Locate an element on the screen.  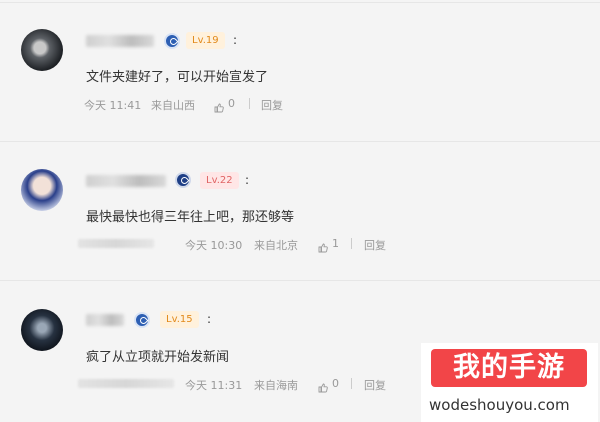
comment-location: 来自海南 is located at coordinates (276, 385).